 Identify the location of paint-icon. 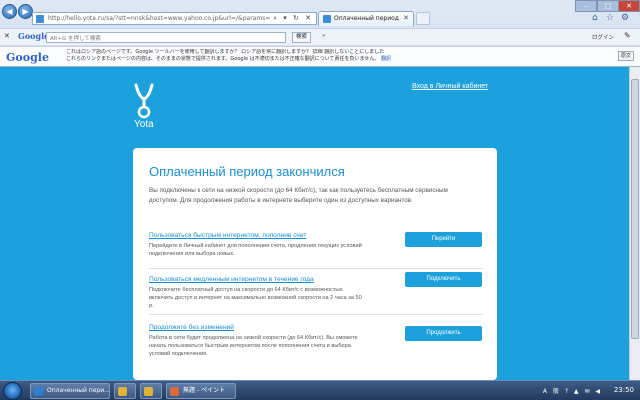
(174, 391).